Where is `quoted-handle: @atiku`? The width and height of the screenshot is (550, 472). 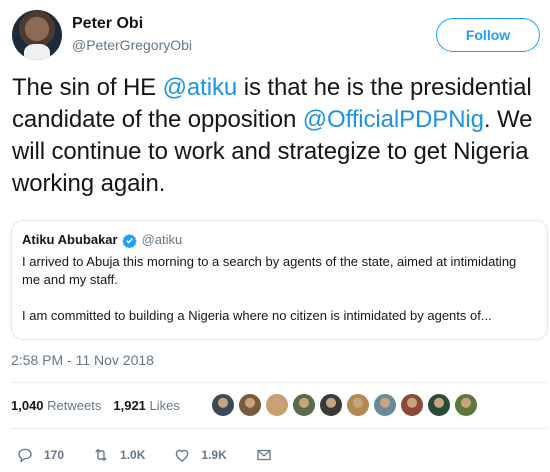
quoted-handle: @atiku is located at coordinates (162, 239).